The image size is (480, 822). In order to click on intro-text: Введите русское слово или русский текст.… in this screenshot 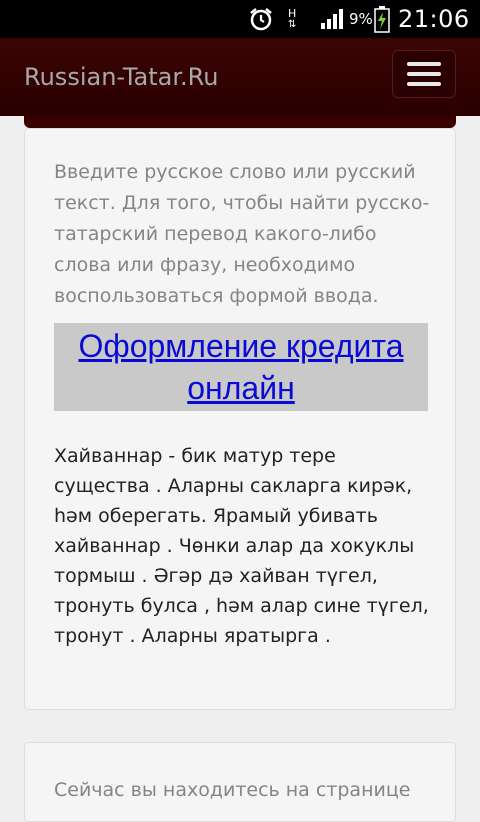, I will do `click(242, 234)`.